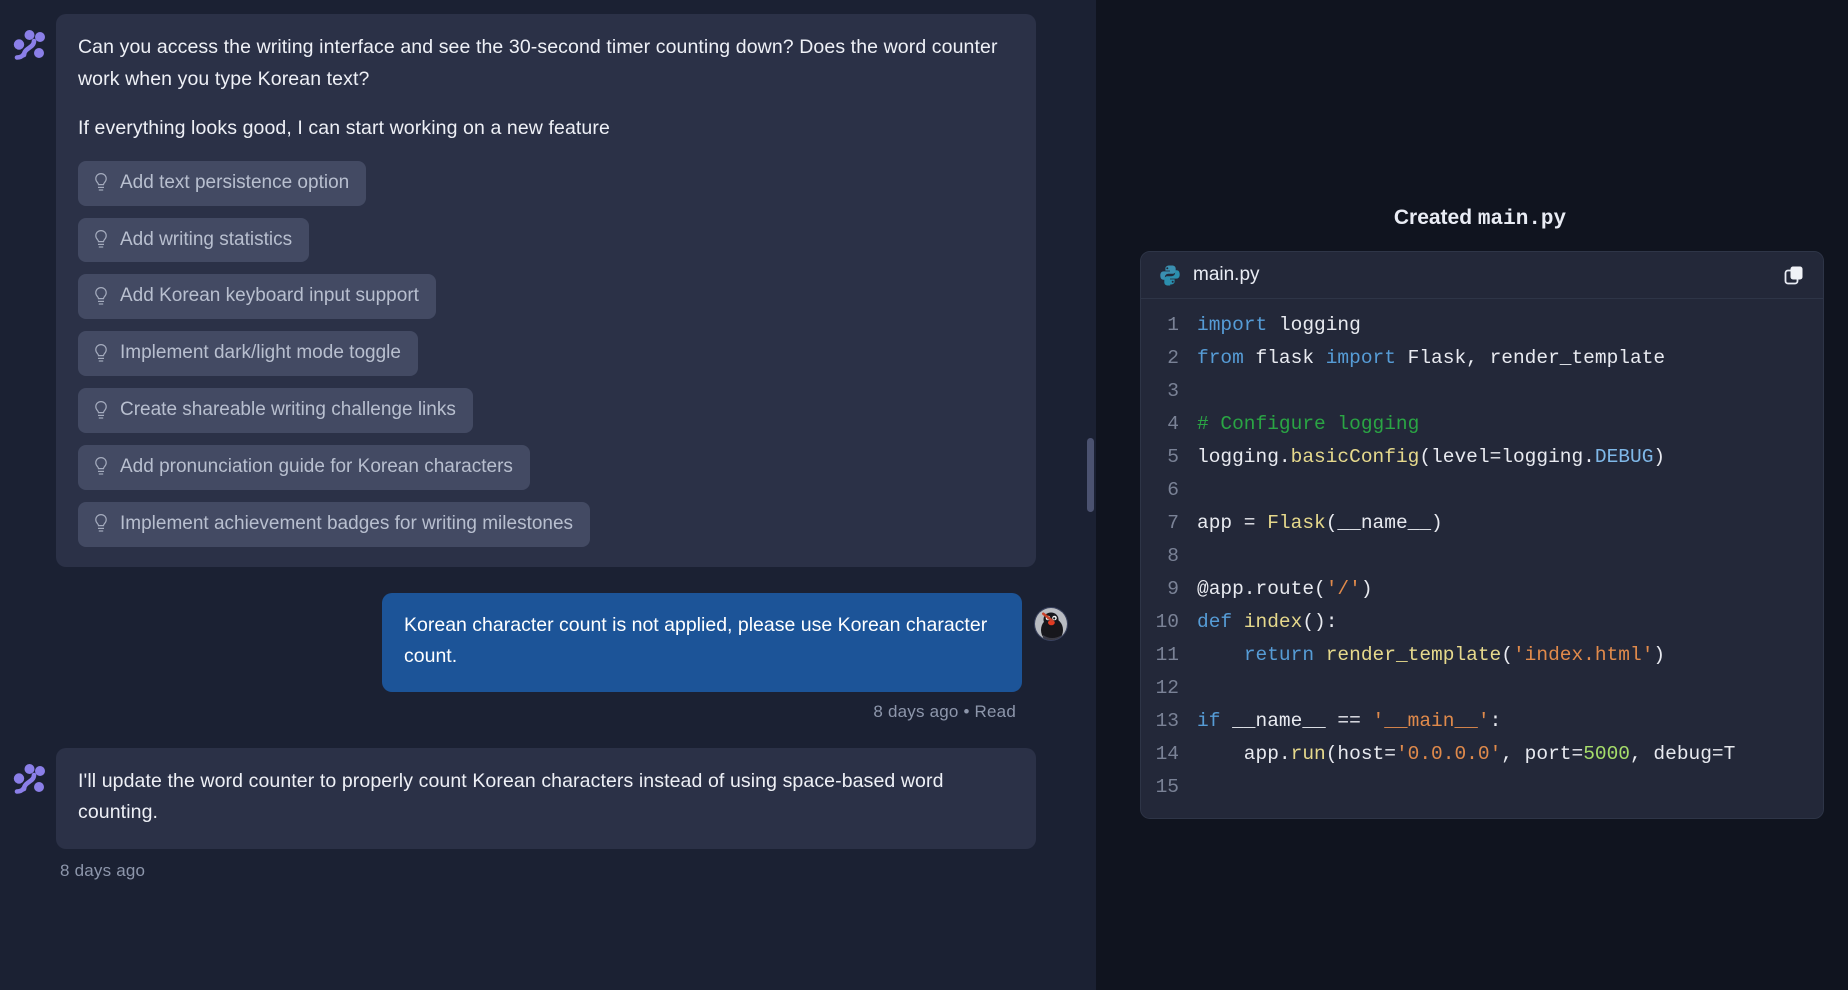  What do you see at coordinates (1173, 358) in the screenshot?
I see `line-number: 2` at bounding box center [1173, 358].